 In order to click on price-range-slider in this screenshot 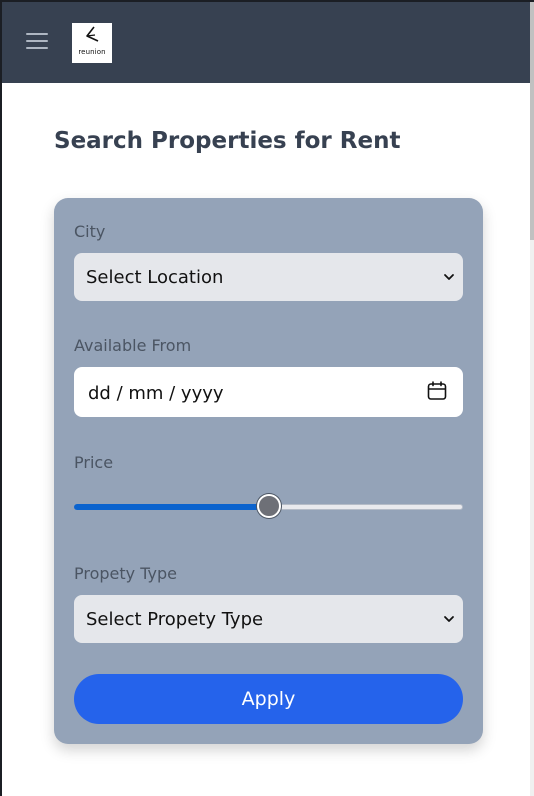, I will do `click(268, 506)`.